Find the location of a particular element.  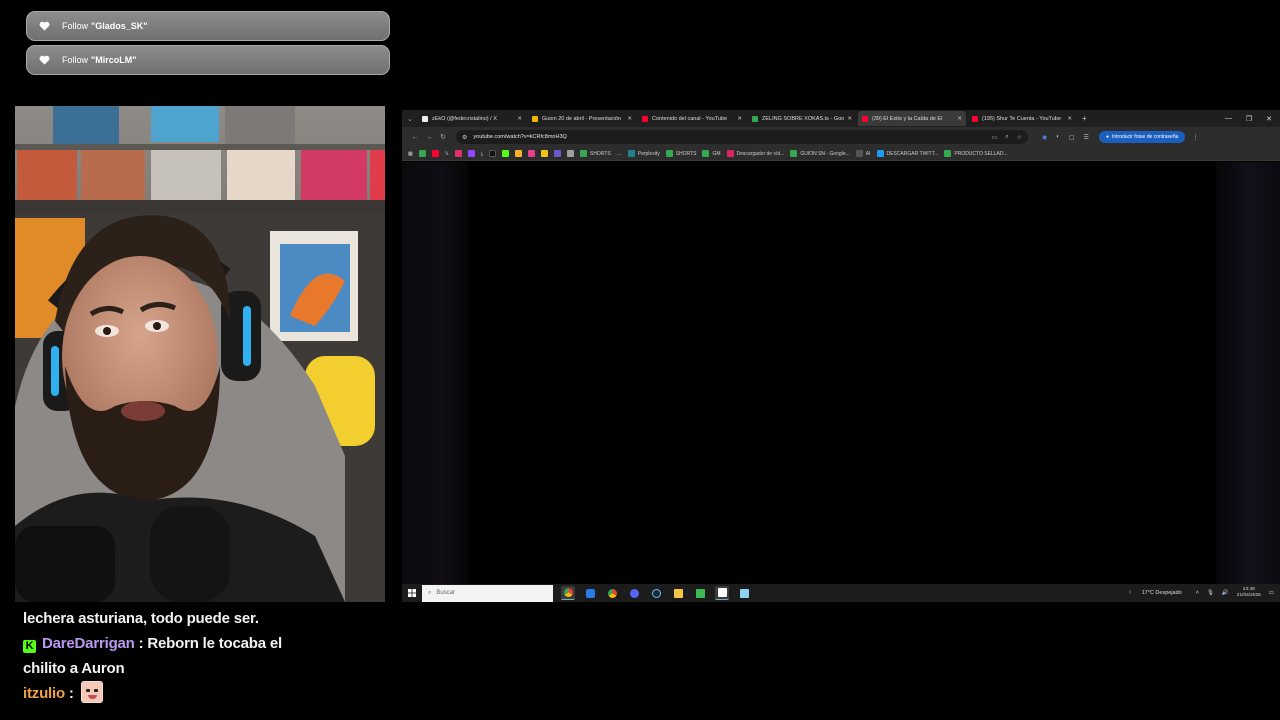

bookmark-label: Perplexity is located at coordinates (648, 153).